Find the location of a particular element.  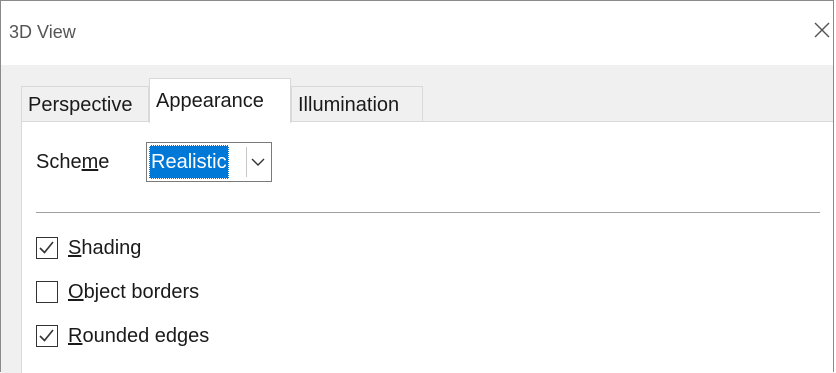

scheme-selected-value: Realistic is located at coordinates (189, 162).